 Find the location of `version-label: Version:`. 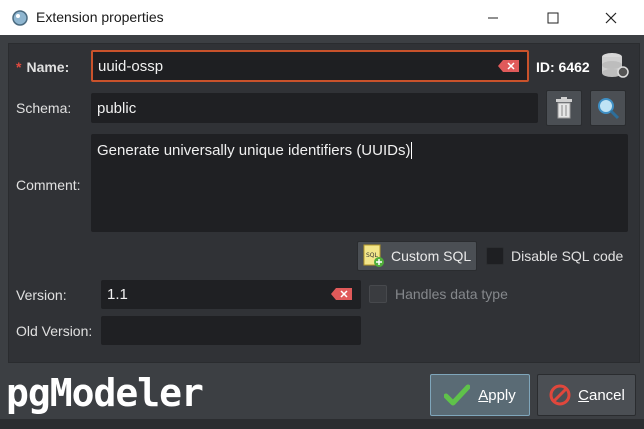

version-label: Version: is located at coordinates (41, 295).